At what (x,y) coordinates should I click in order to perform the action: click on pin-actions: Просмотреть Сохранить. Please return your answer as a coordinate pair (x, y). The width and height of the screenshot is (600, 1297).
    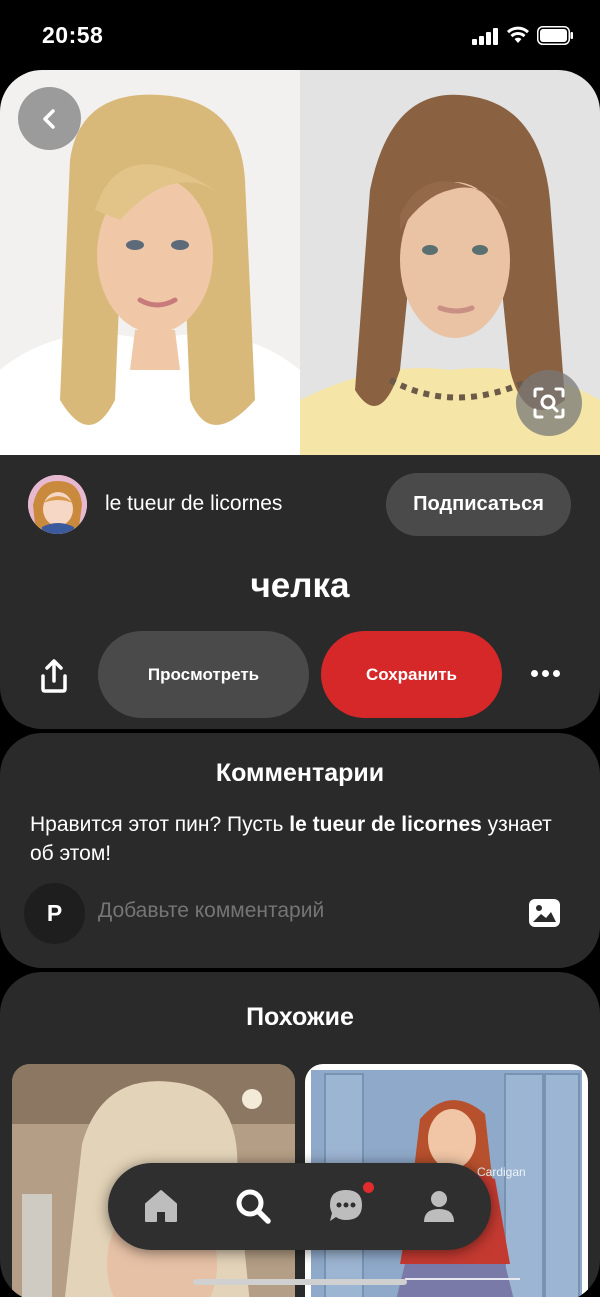
    Looking at the image, I should click on (300, 674).